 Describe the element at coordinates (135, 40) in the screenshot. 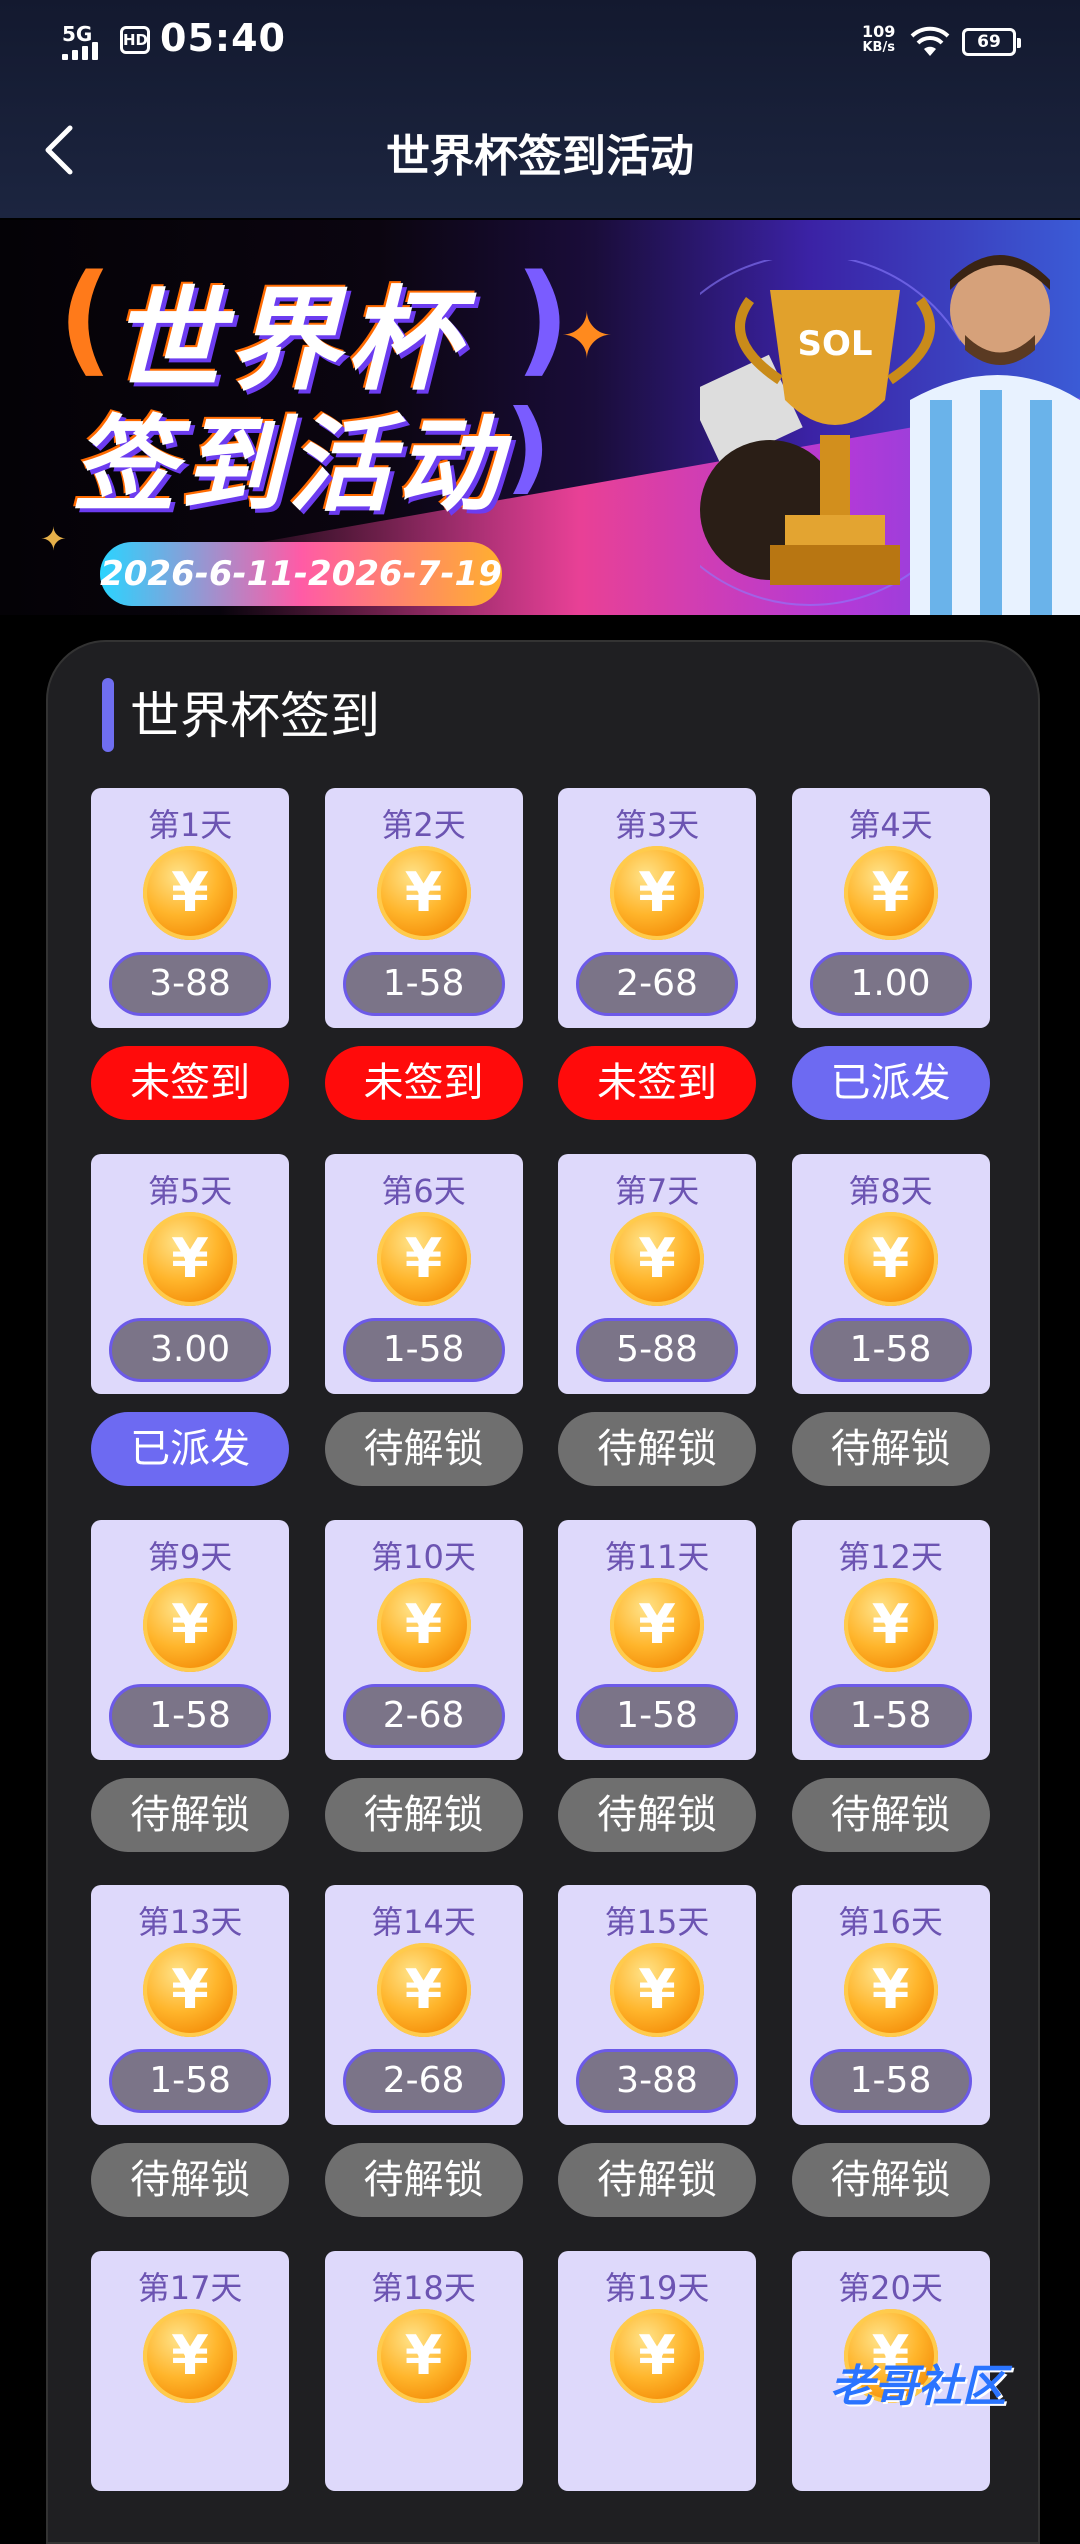

I see `hd-icon: HD` at that location.